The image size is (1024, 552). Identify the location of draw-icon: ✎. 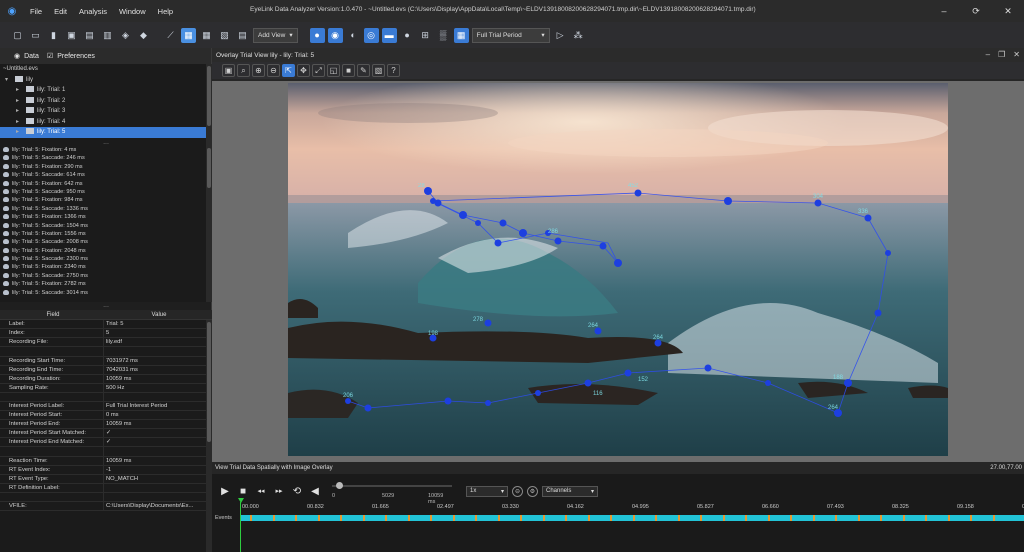
(363, 70).